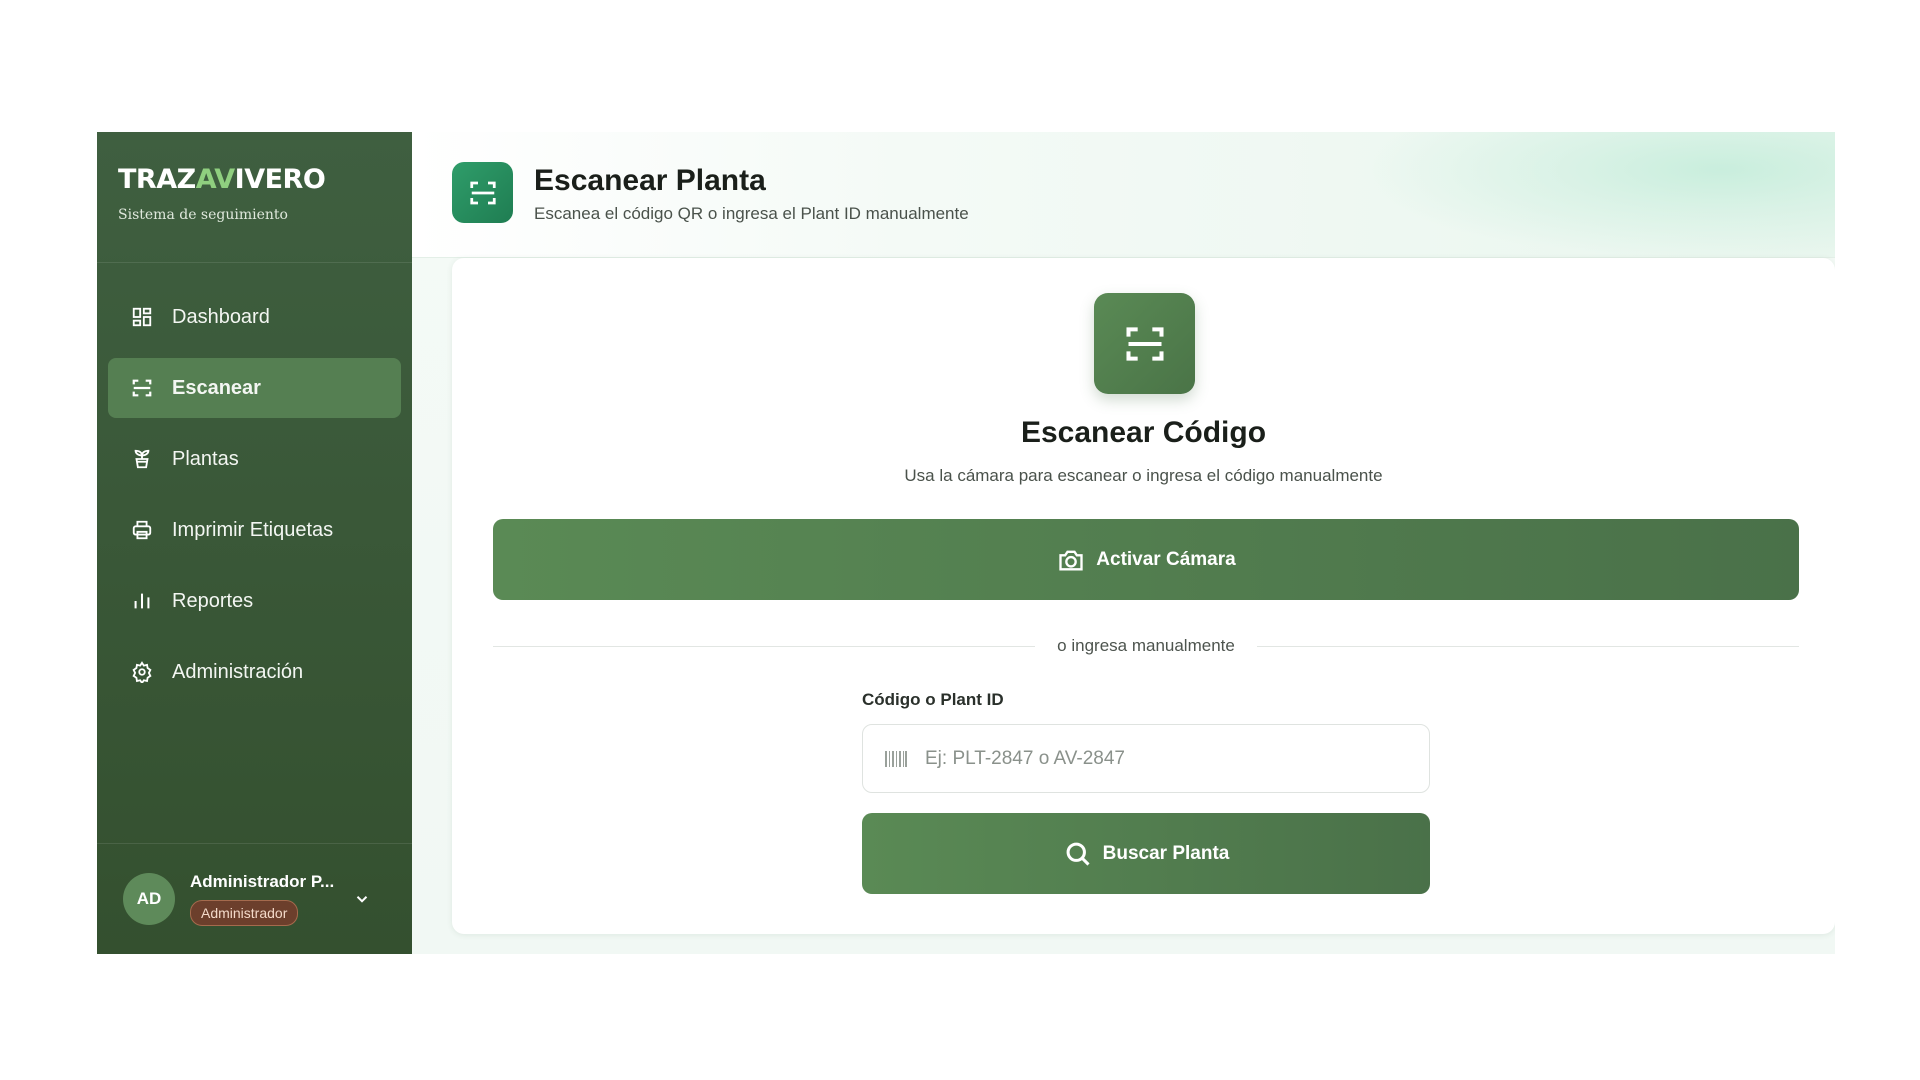  What do you see at coordinates (215, 179) in the screenshot?
I see `brand-title-accent: AV` at bounding box center [215, 179].